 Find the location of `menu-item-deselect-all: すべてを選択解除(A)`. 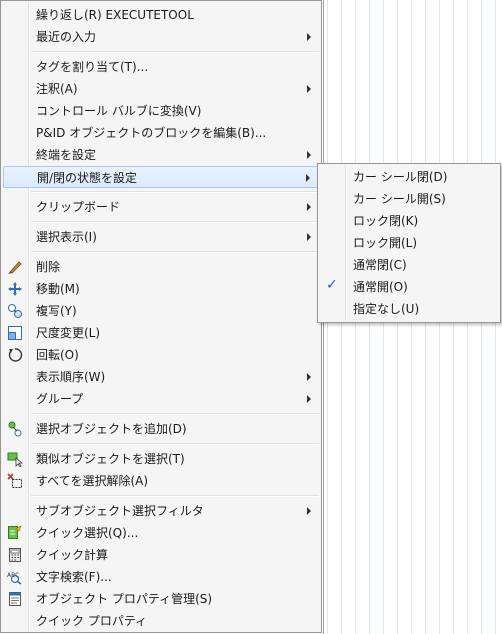

menu-item-deselect-all: すべてを選択解除(A) is located at coordinates (161, 481).